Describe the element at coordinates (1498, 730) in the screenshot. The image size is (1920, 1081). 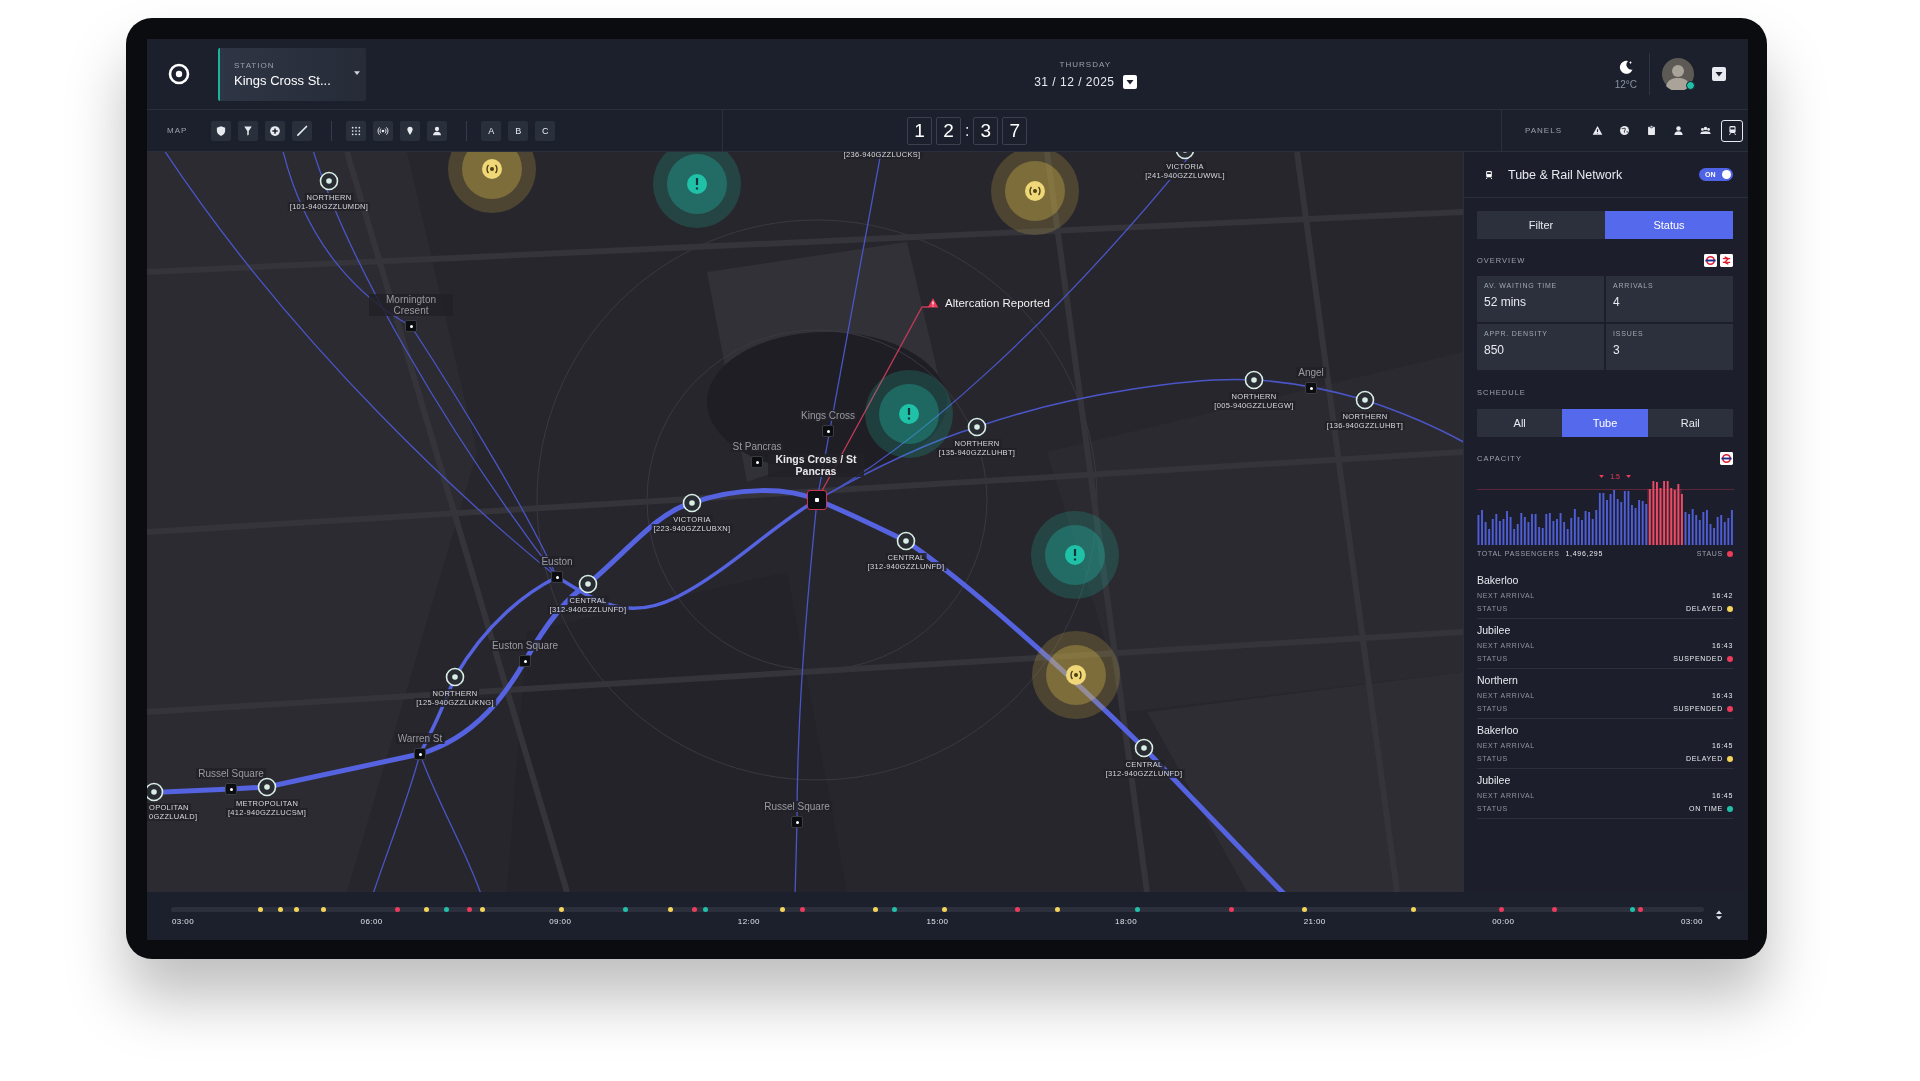
I see `line-name: Bakerloo` at that location.